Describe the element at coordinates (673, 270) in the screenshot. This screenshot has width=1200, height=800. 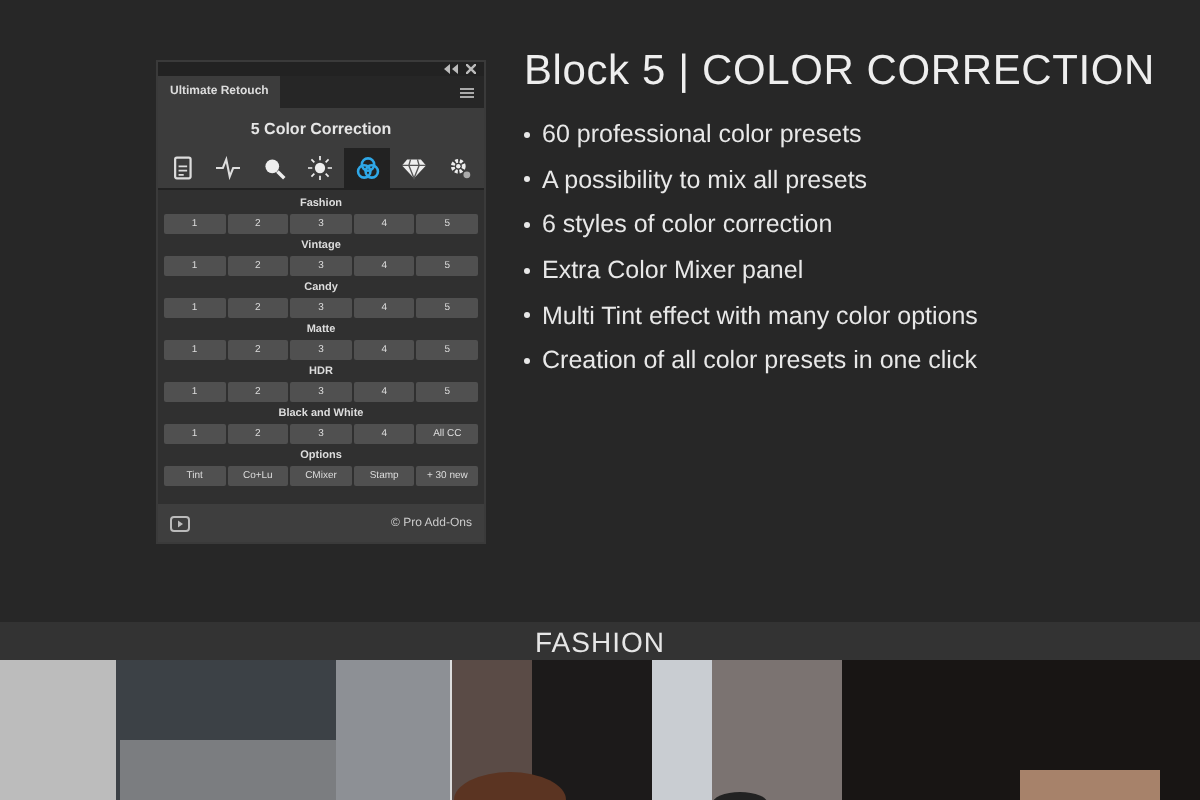
I see `feature-text: Extra Color Mixer panel` at that location.